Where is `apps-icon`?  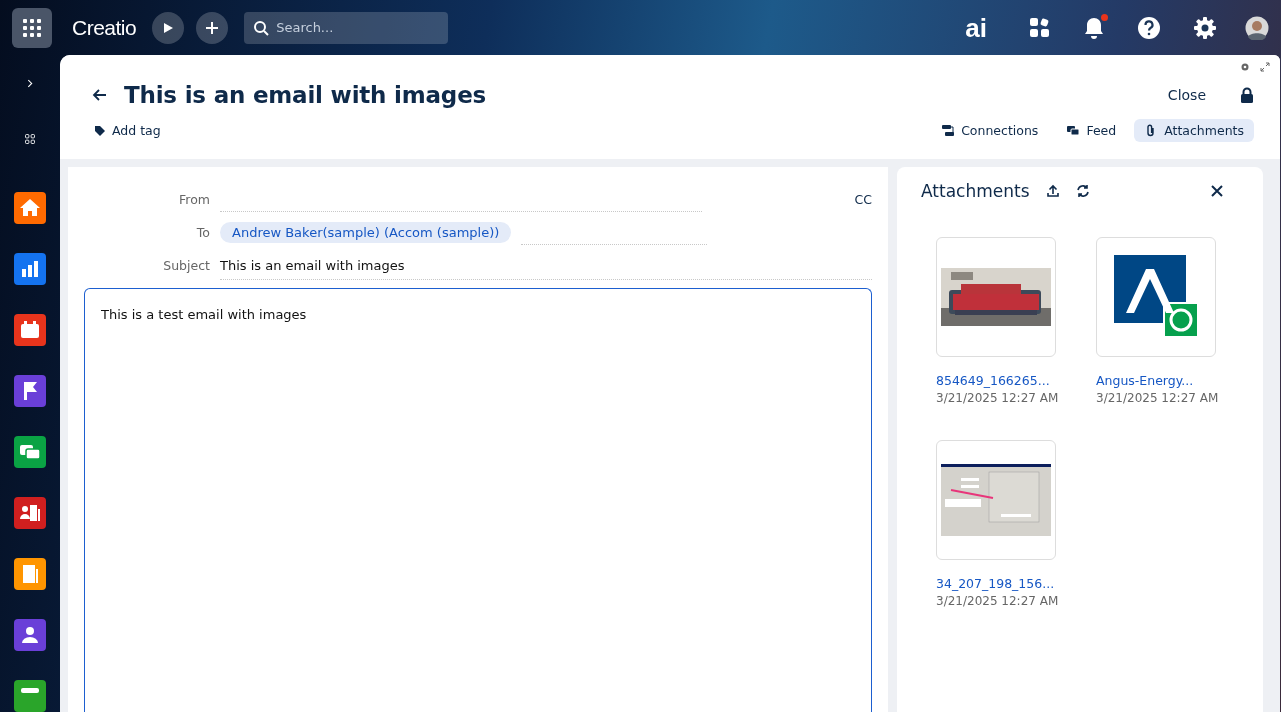
apps-icon is located at coordinates (1040, 27).